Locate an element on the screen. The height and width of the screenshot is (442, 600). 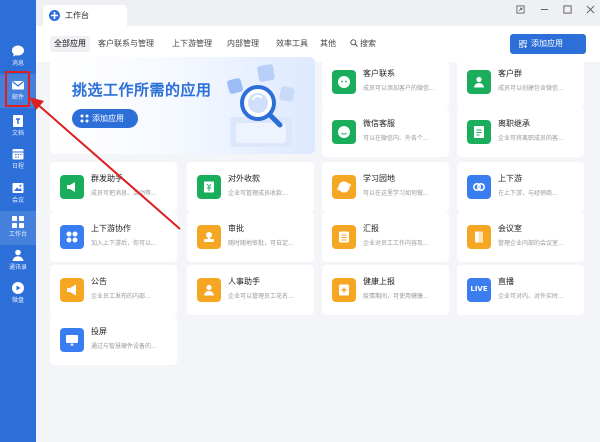
sidebar-item-label: 工作台 is located at coordinates (17, 234).